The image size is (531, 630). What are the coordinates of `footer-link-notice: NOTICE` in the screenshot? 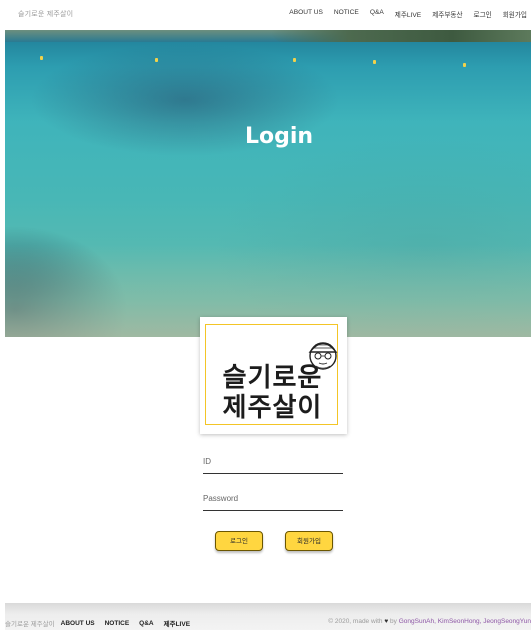 It's located at (117, 623).